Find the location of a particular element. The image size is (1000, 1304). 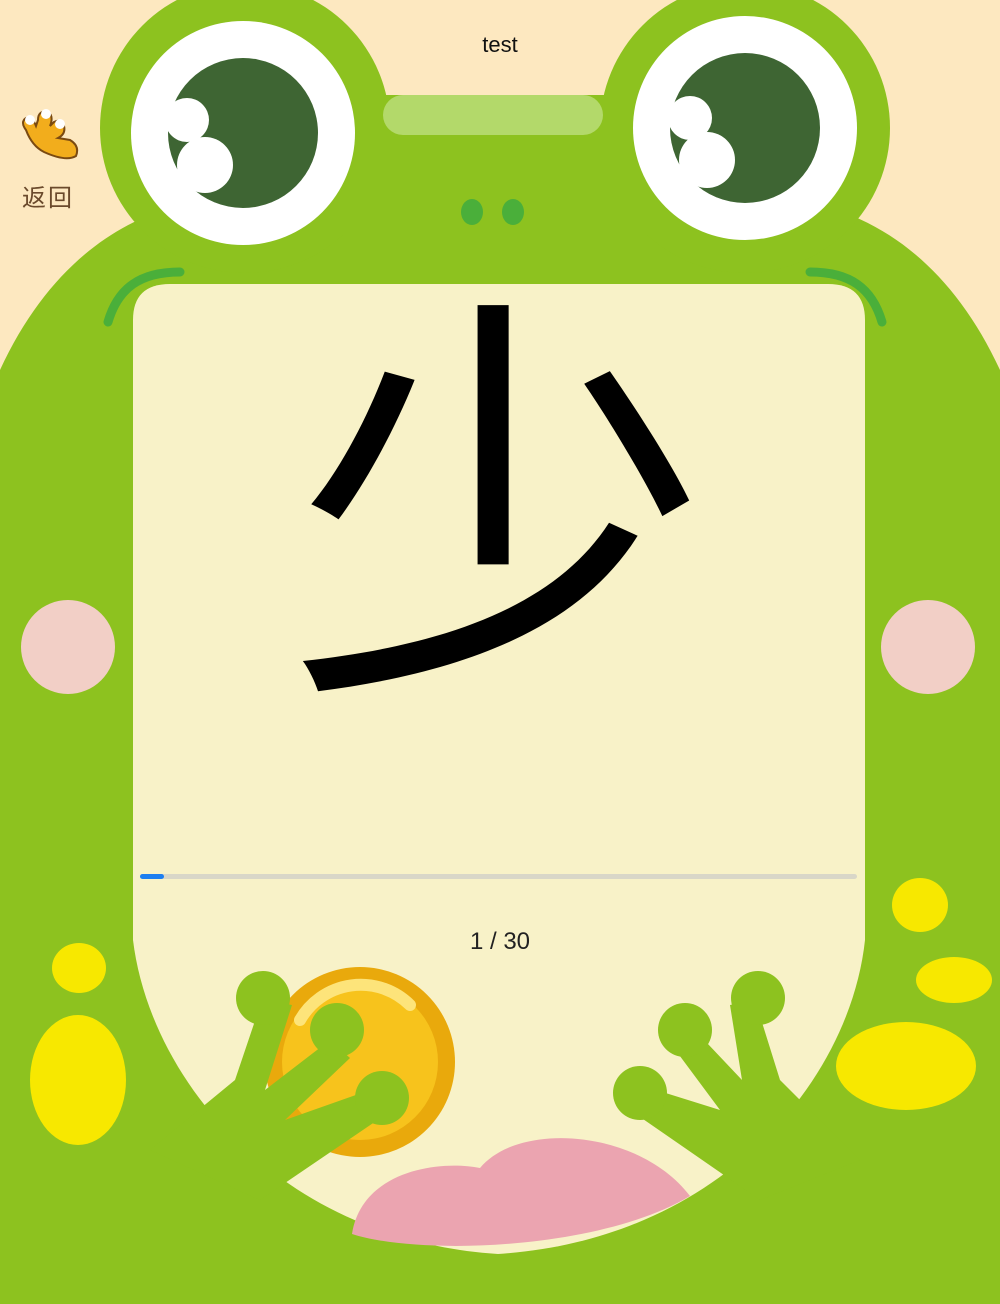

back-label: 返回 is located at coordinates (48, 198).